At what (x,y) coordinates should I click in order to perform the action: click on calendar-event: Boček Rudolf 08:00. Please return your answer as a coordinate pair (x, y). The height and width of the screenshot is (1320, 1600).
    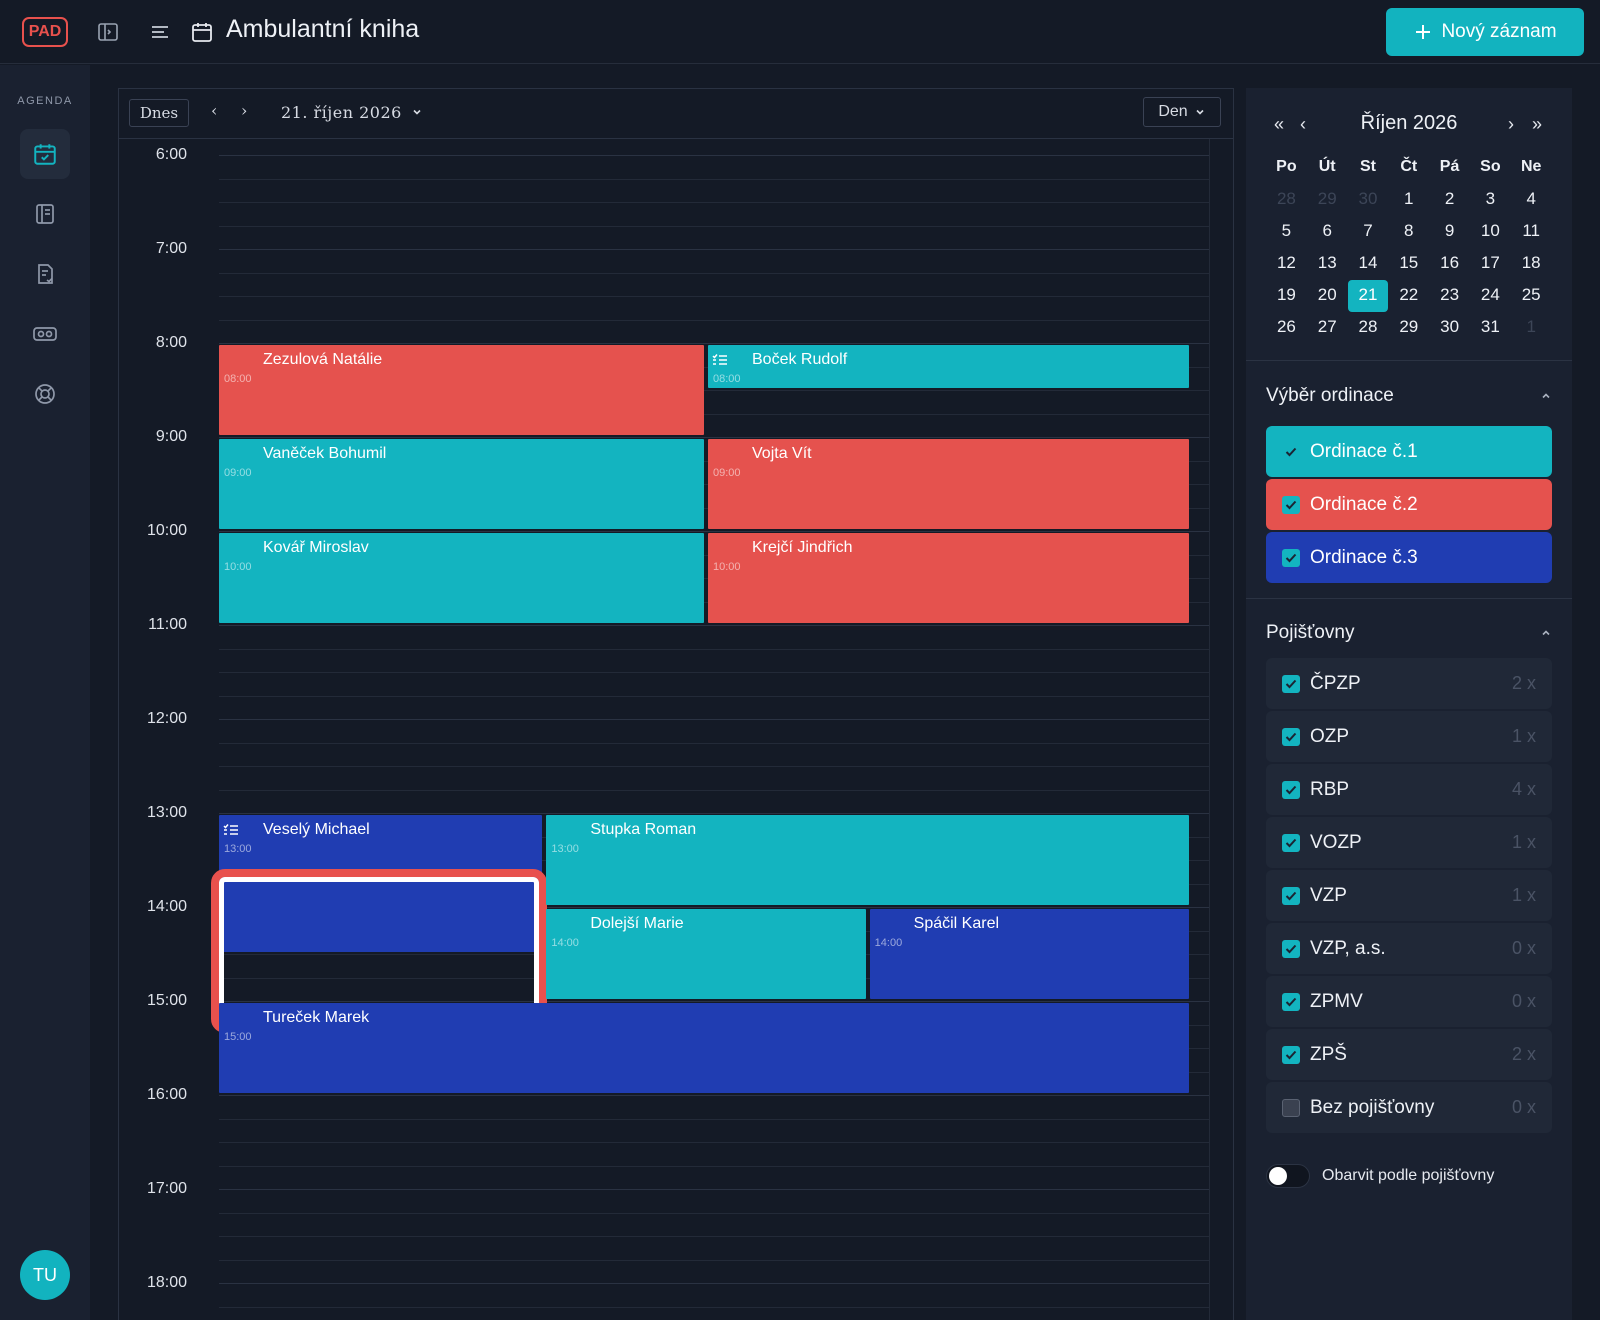
    Looking at the image, I should click on (948, 366).